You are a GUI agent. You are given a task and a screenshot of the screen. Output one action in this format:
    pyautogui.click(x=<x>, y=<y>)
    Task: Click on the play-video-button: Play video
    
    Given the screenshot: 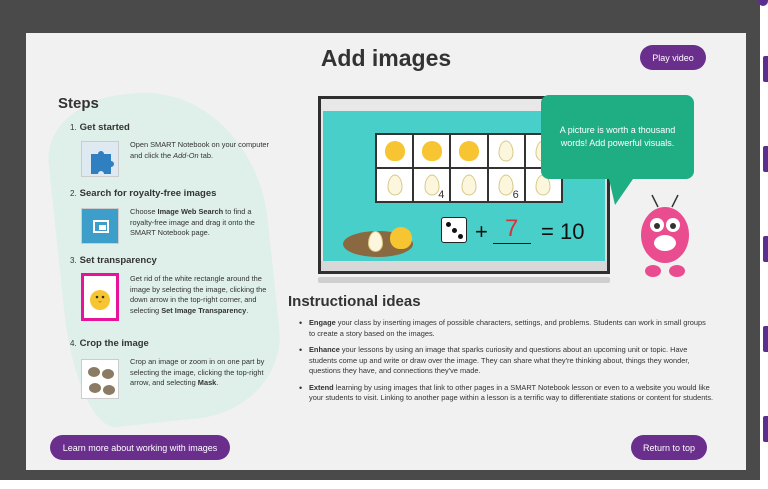 What is the action you would take?
    pyautogui.click(x=673, y=57)
    